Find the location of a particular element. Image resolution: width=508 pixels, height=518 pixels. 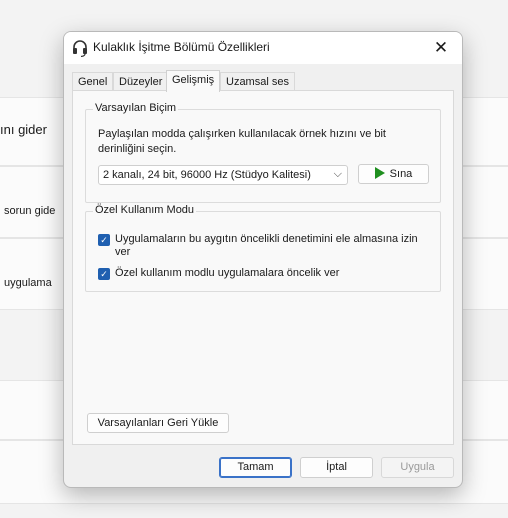

headset-icon is located at coordinates (80, 48).